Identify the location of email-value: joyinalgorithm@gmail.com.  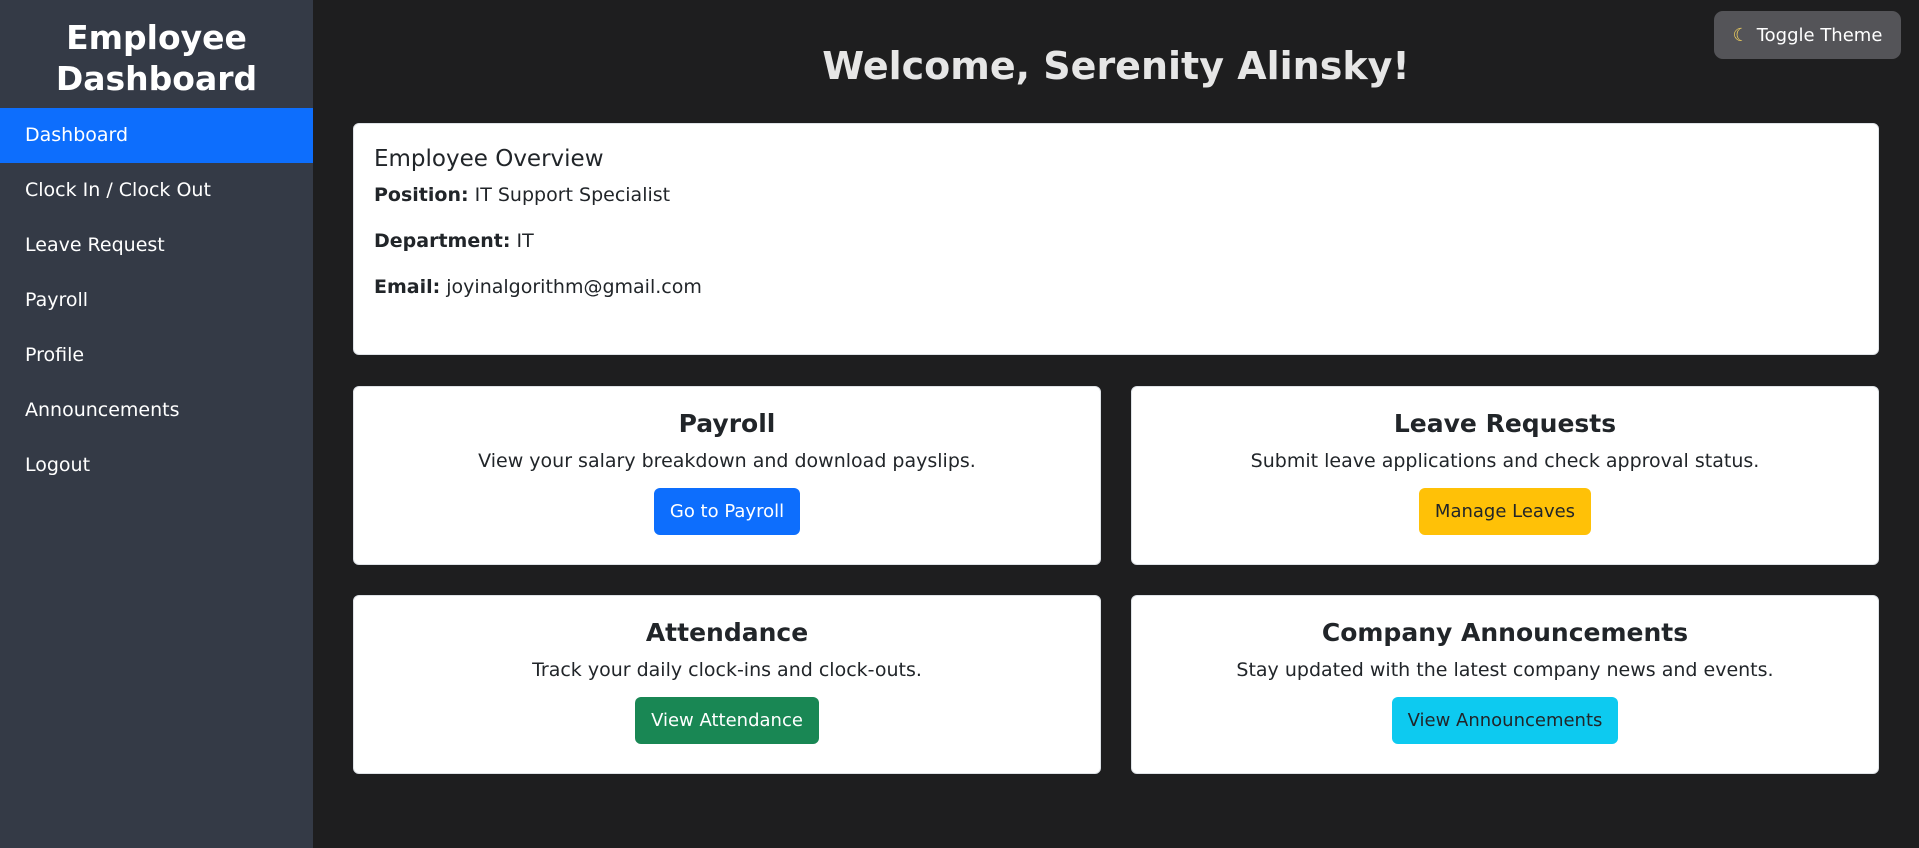
(574, 287).